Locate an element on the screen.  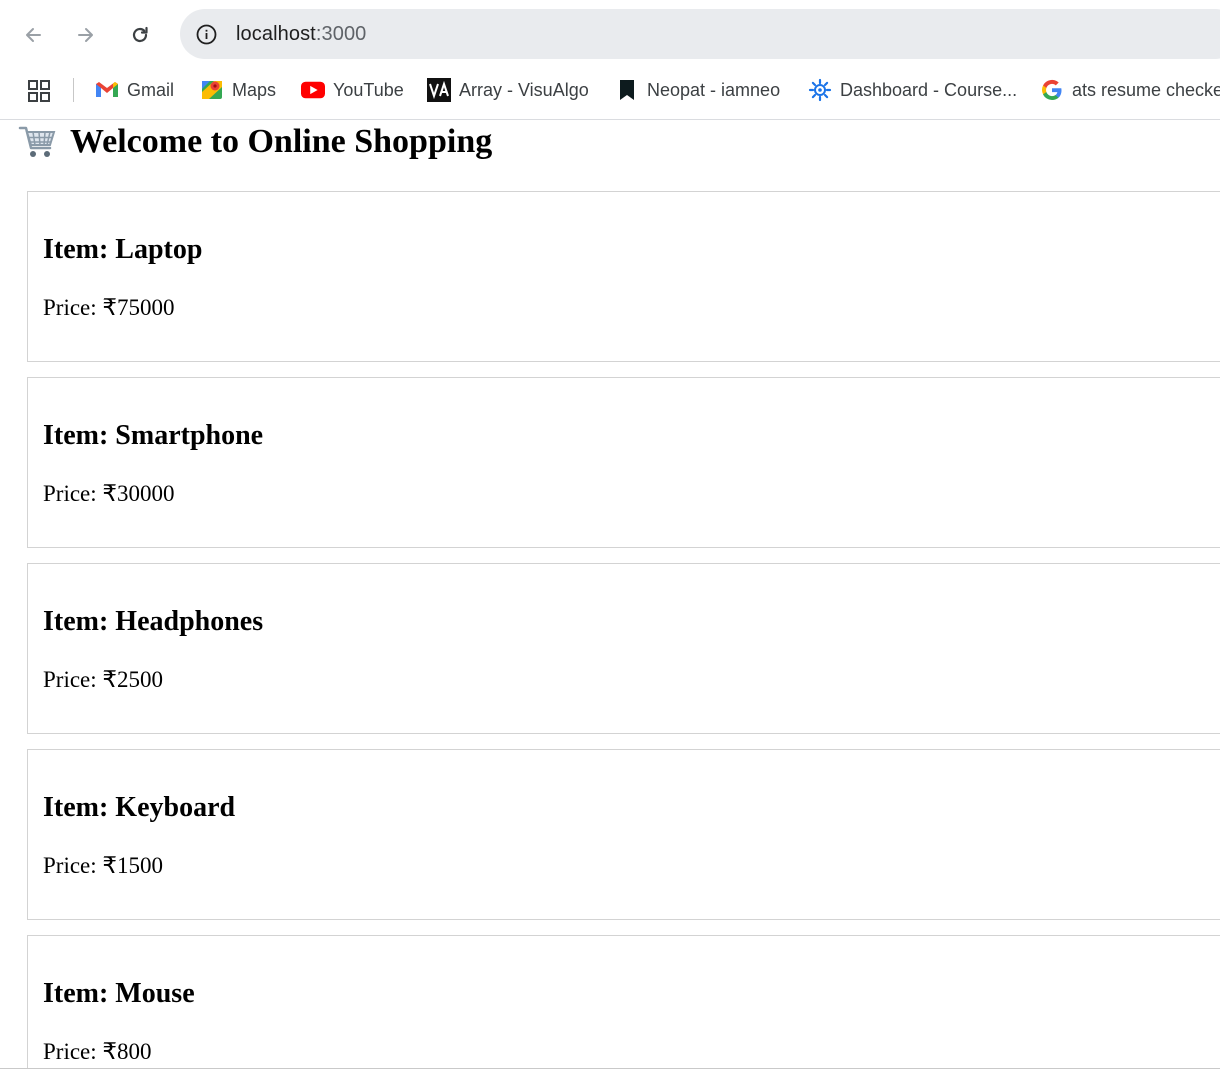
neopat-icon is located at coordinates (627, 90).